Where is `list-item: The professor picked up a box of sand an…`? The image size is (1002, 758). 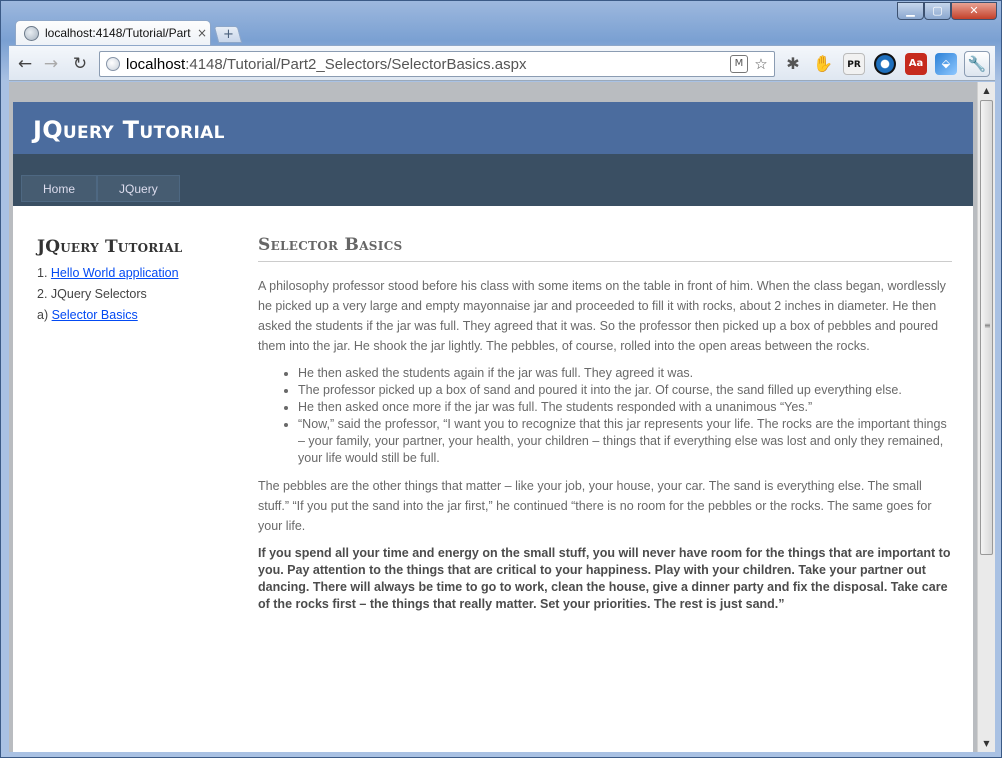
list-item: The professor picked up a box of sand an… is located at coordinates (625, 390).